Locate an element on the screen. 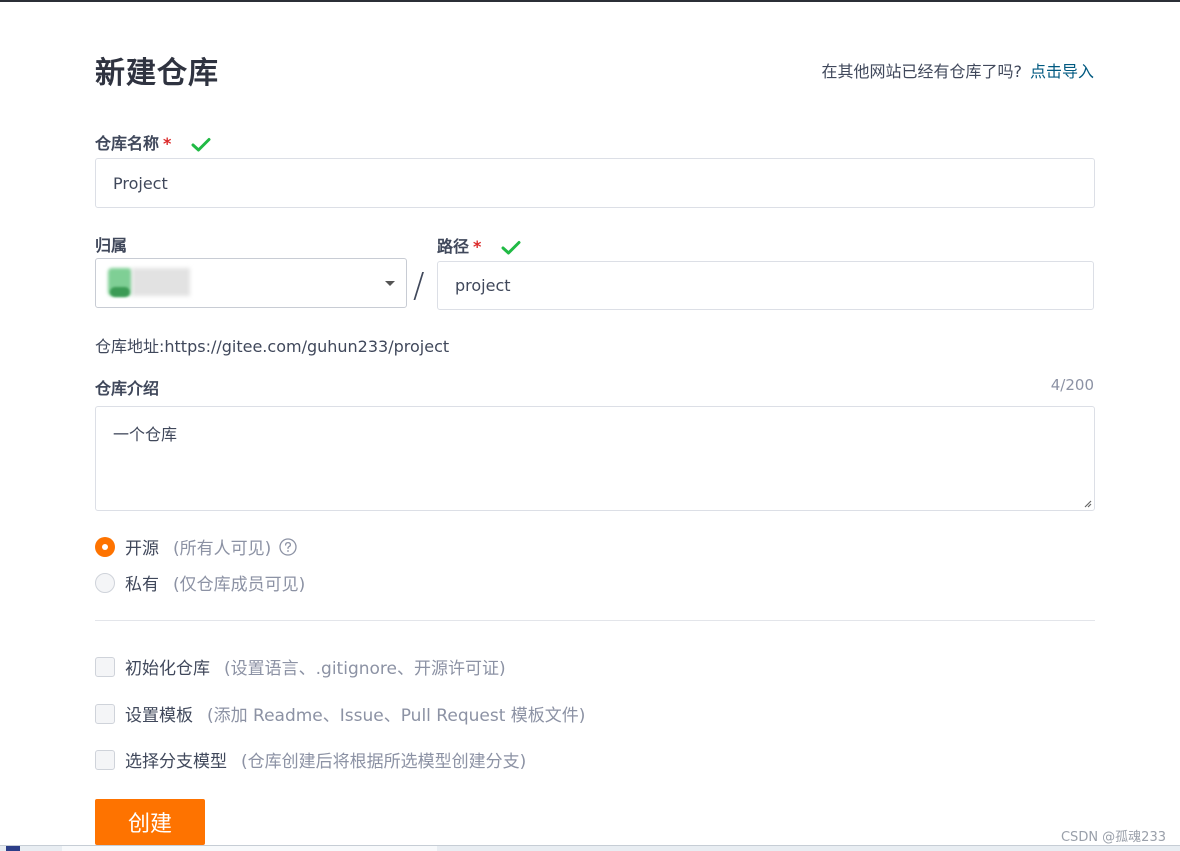 The width and height of the screenshot is (1180, 851). init-repo-hint: (设置语言、.gitignore、开源许可证) is located at coordinates (365, 669).